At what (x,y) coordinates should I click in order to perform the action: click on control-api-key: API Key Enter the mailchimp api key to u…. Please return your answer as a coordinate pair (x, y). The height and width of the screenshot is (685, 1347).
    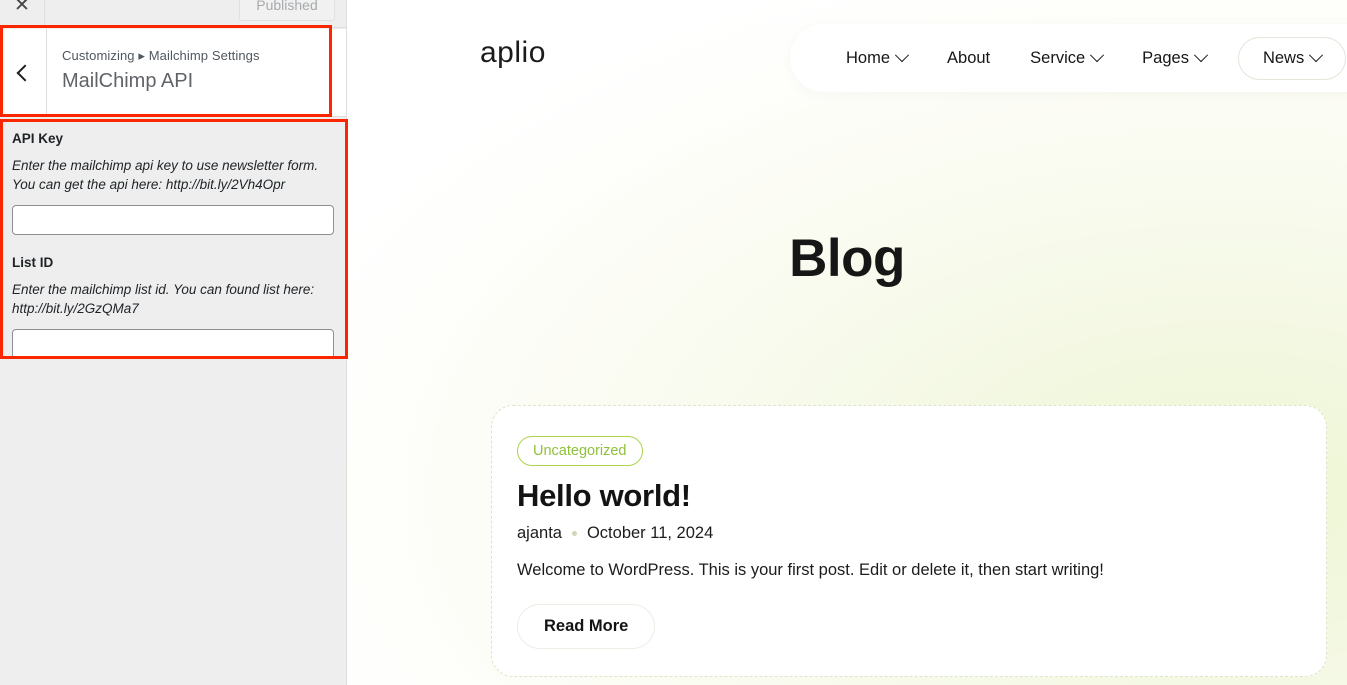
    Looking at the image, I should click on (173, 193).